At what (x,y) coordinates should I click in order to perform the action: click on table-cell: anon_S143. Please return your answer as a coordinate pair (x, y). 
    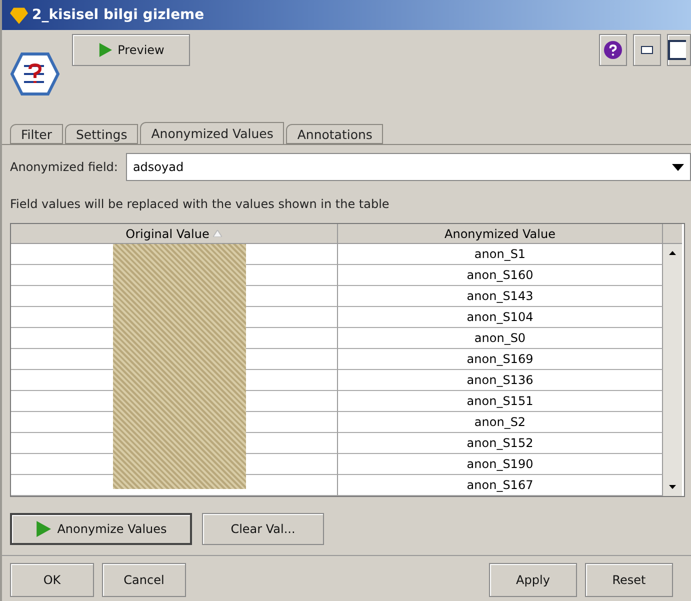
    Looking at the image, I should click on (500, 296).